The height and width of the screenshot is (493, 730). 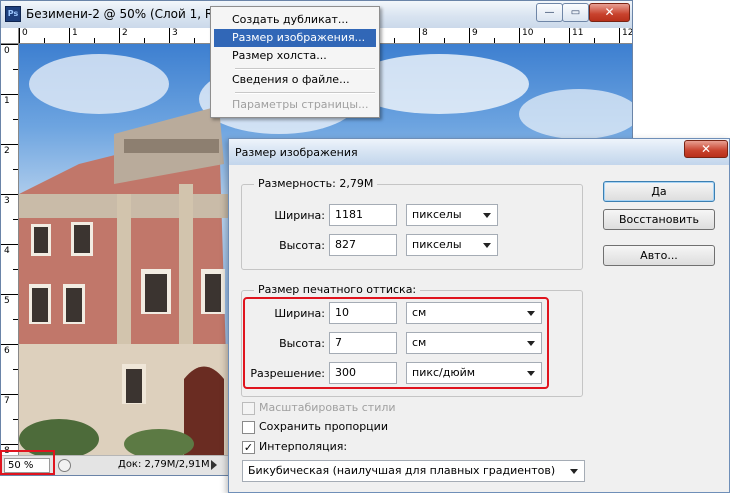 I want to click on pixel-width-label: Ширина:, so click(x=299, y=215).